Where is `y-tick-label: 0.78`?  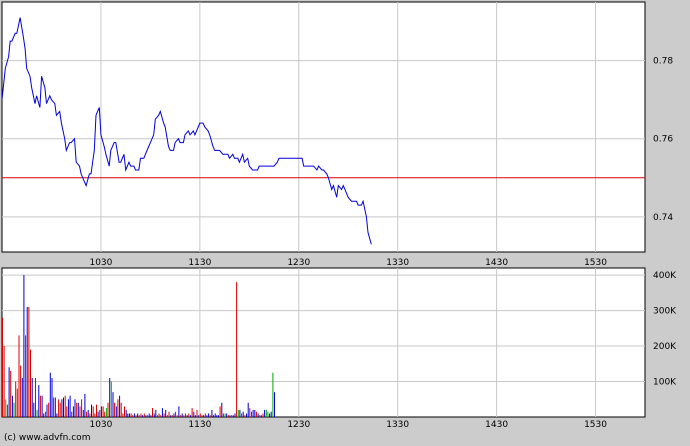 y-tick-label: 0.78 is located at coordinates (663, 62).